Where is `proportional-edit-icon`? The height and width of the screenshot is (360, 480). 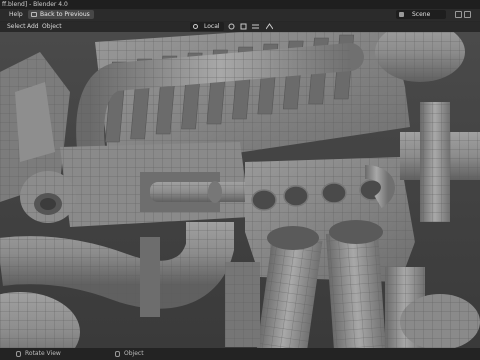 proportional-edit-icon is located at coordinates (255, 26).